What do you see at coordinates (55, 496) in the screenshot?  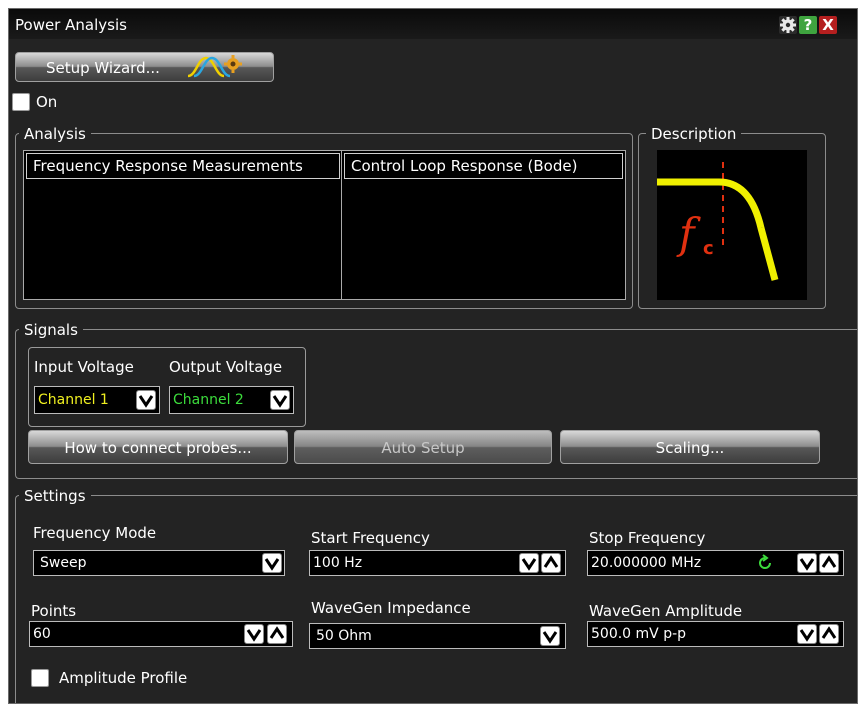 I see `settings-legend: Settings` at bounding box center [55, 496].